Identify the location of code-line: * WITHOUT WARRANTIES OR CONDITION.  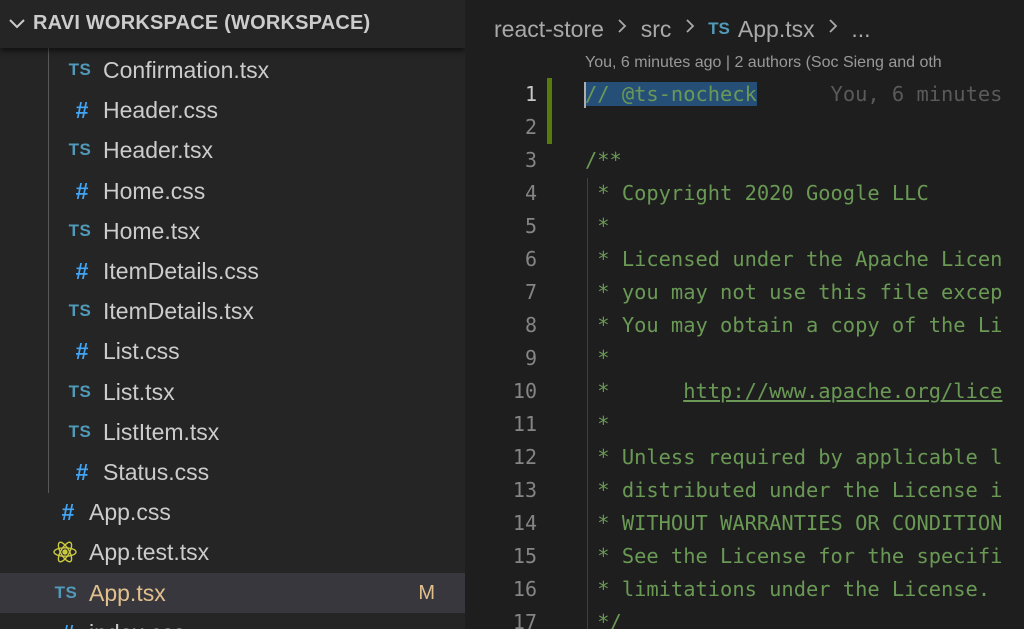
(793, 523).